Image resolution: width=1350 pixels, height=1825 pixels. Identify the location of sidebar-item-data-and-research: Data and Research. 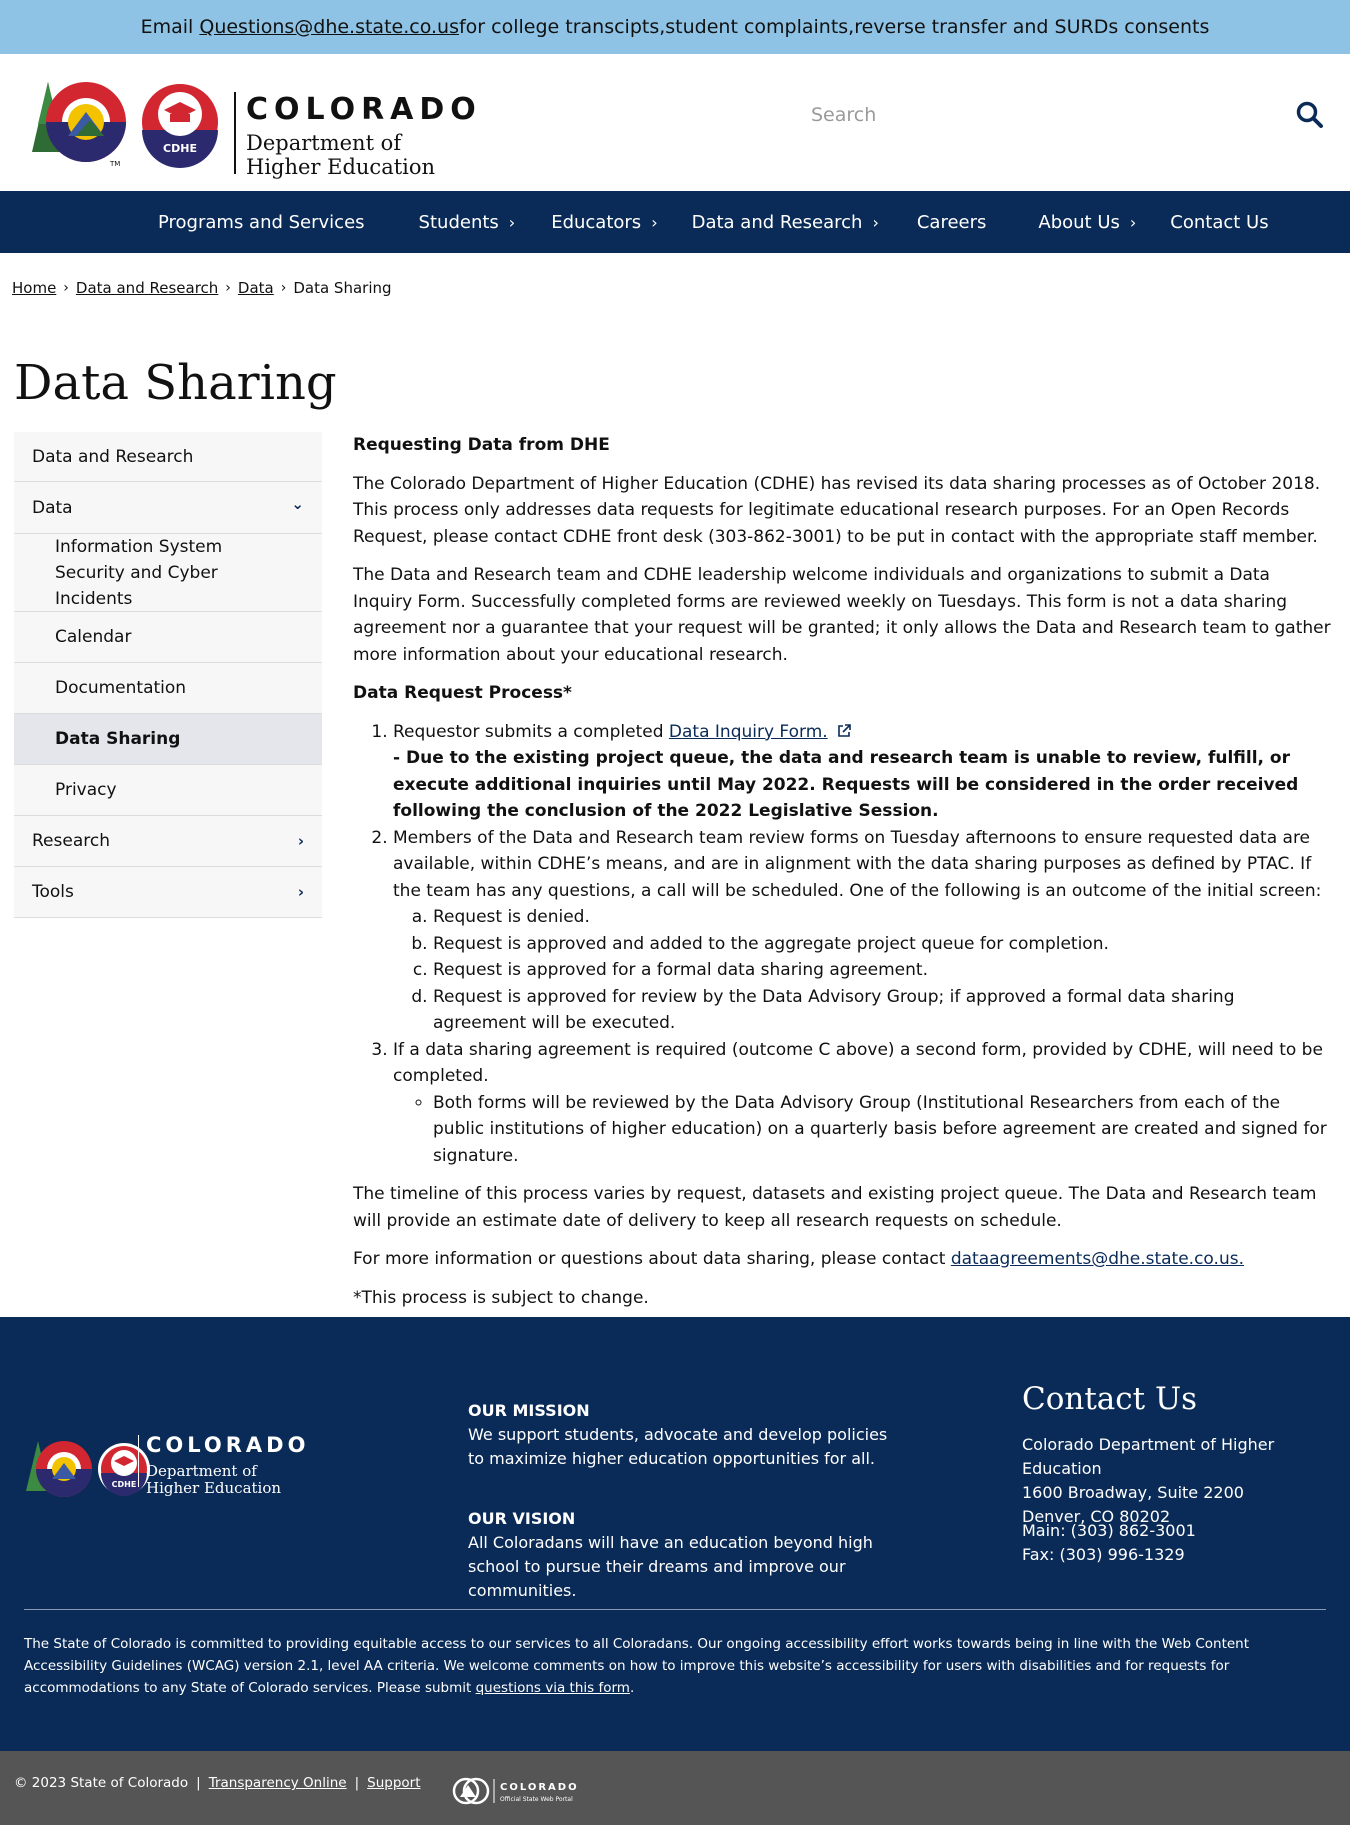
(168, 457).